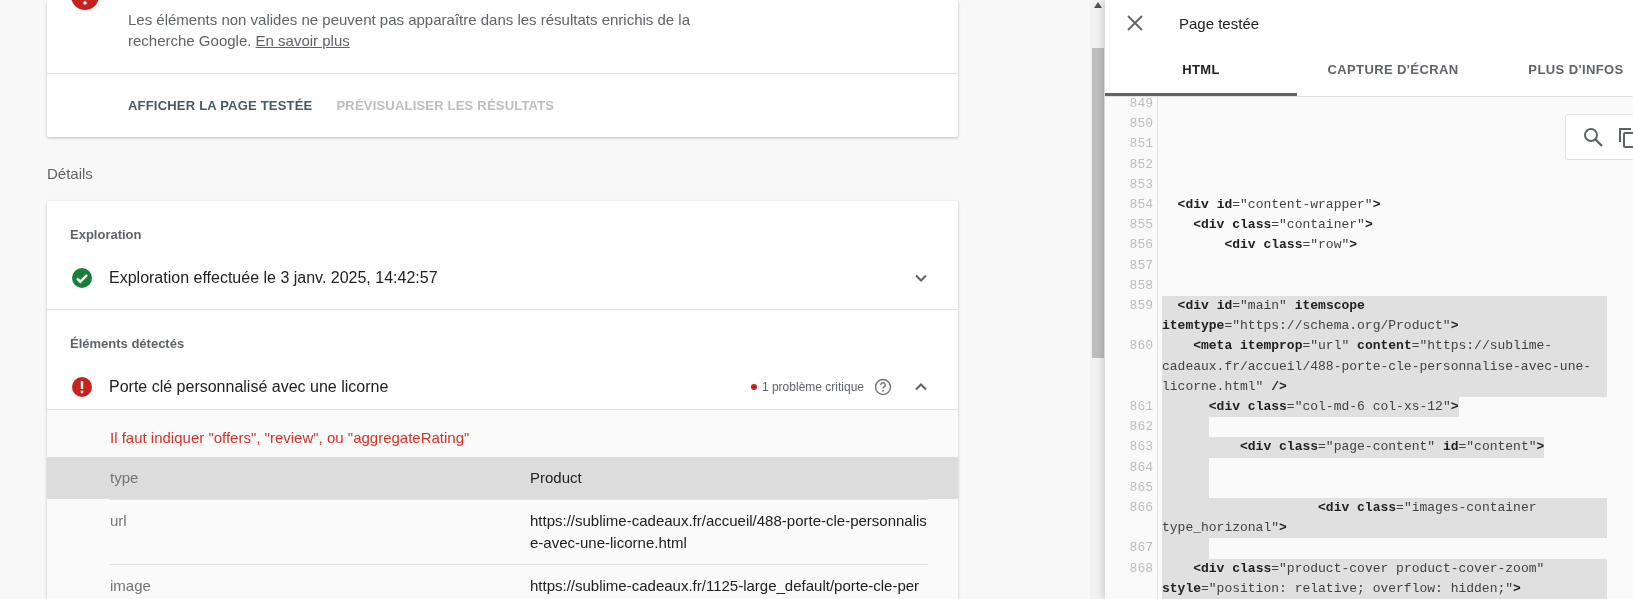  What do you see at coordinates (1290, 245) in the screenshot?
I see `code-line: <div class="row">` at bounding box center [1290, 245].